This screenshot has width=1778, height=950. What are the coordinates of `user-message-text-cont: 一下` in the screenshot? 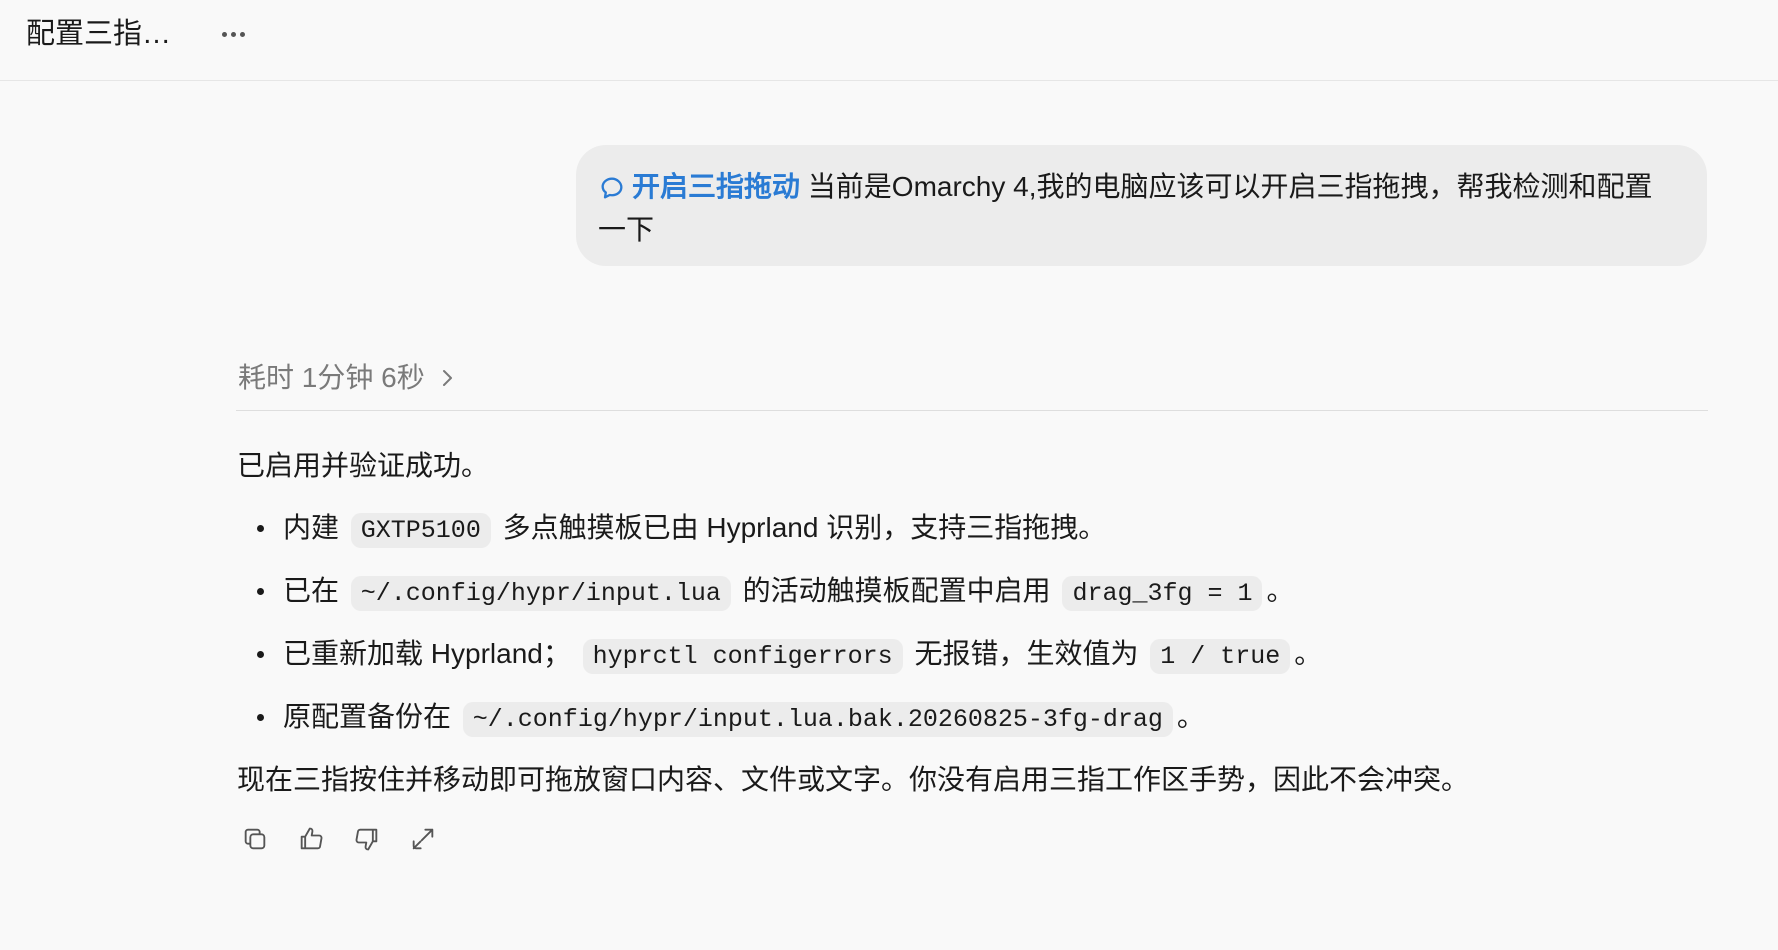 It's located at (626, 229).